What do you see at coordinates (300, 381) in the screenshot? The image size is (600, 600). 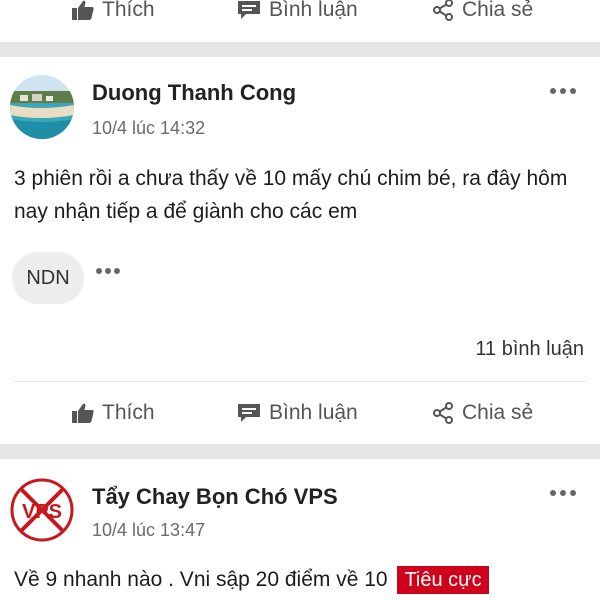 I see `separator` at bounding box center [300, 381].